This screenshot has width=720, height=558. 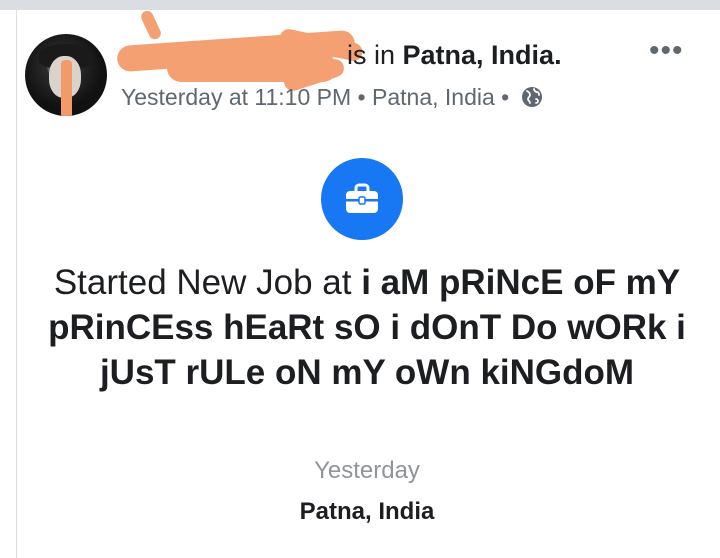 I want to click on post-header-line: is in Patna, India., so click(x=454, y=55).